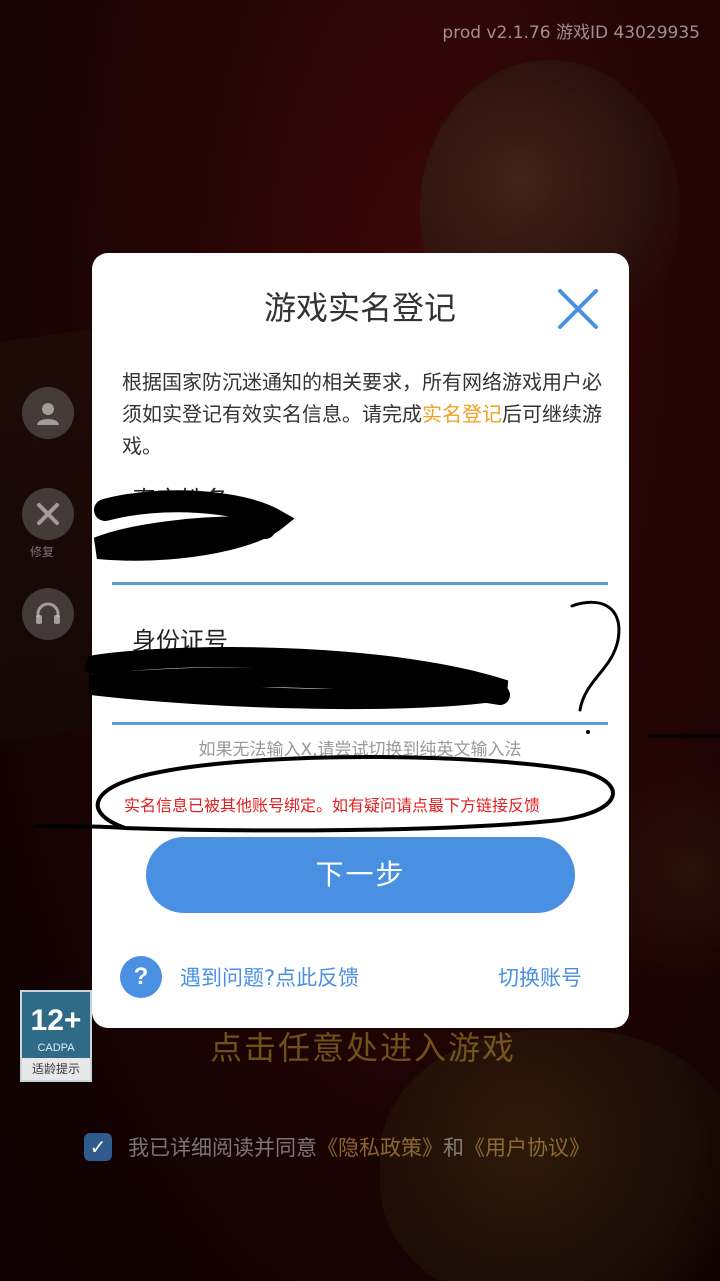 Image resolution: width=720 pixels, height=1281 pixels. What do you see at coordinates (361, 535) in the screenshot?
I see `real-name-input` at bounding box center [361, 535].